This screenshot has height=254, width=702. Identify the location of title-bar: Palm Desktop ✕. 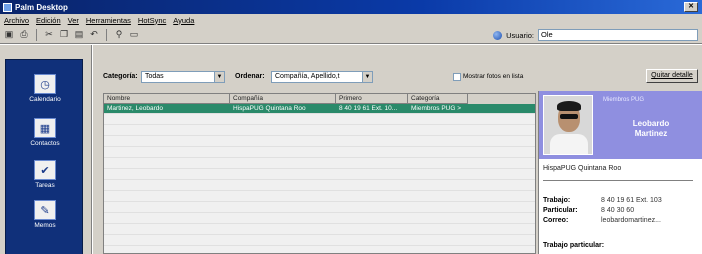
(351, 7).